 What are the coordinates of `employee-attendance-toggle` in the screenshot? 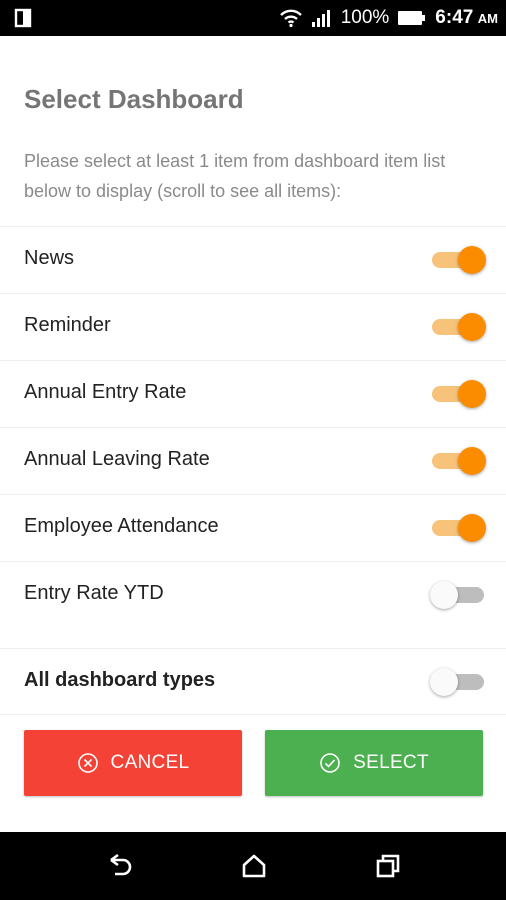 It's located at (459, 528).